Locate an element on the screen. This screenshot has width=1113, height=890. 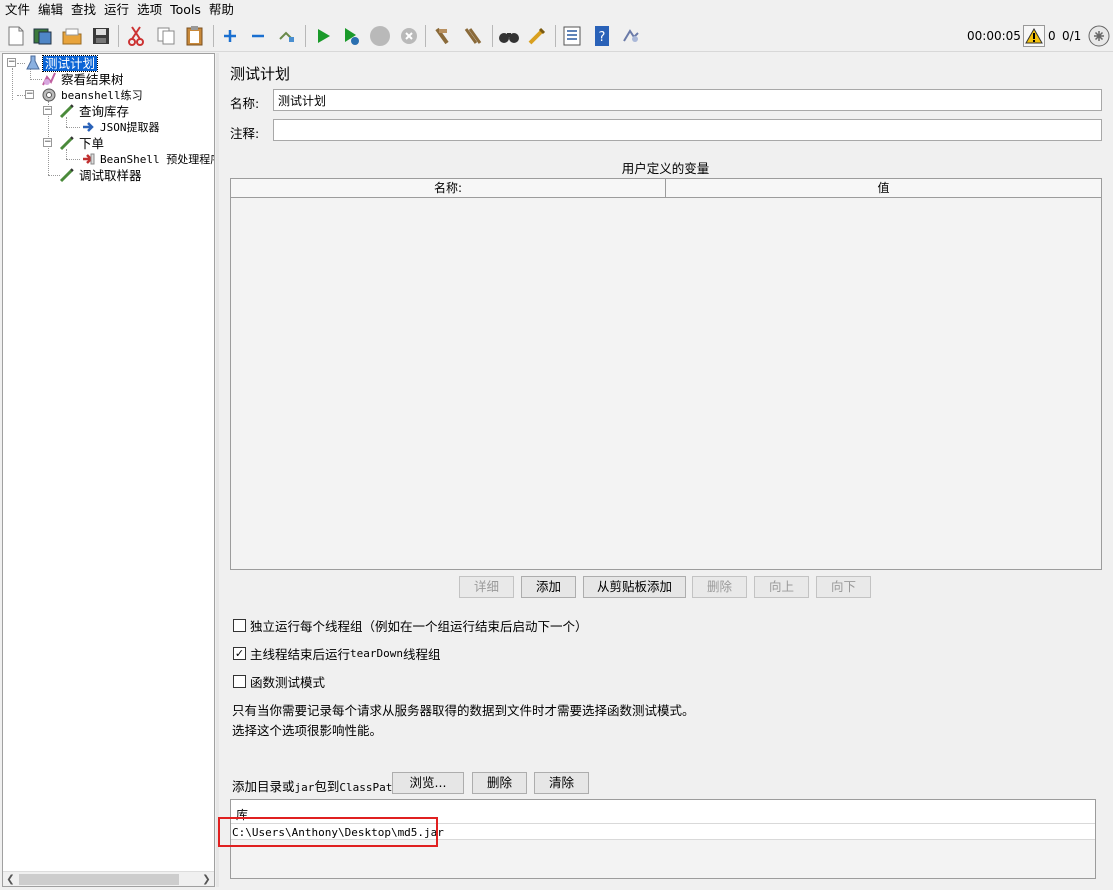
tree-node-beanshell-preprocessor: BeanShell 预处理程序 is located at coordinates (147, 159).